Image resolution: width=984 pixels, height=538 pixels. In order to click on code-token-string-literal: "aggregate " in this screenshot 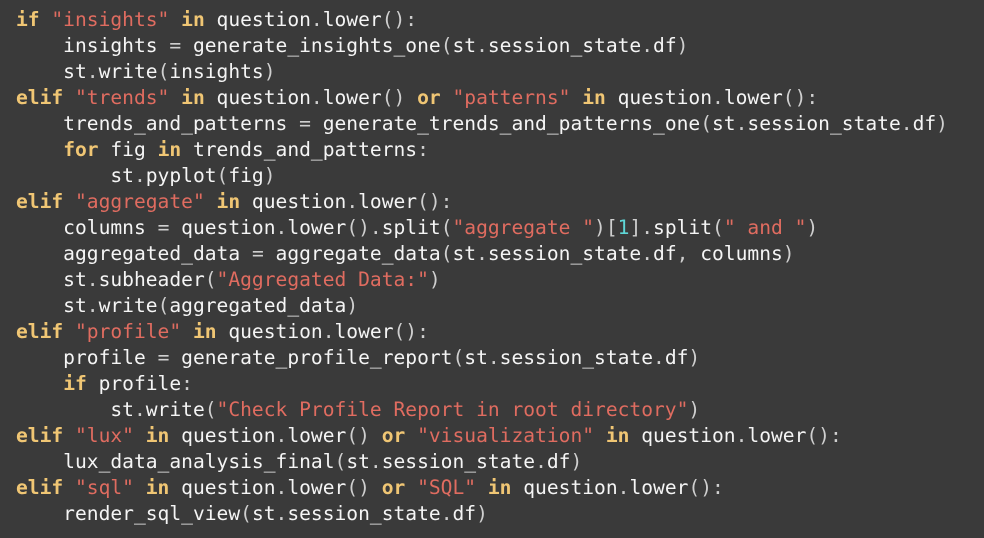, I will do `click(523, 227)`.